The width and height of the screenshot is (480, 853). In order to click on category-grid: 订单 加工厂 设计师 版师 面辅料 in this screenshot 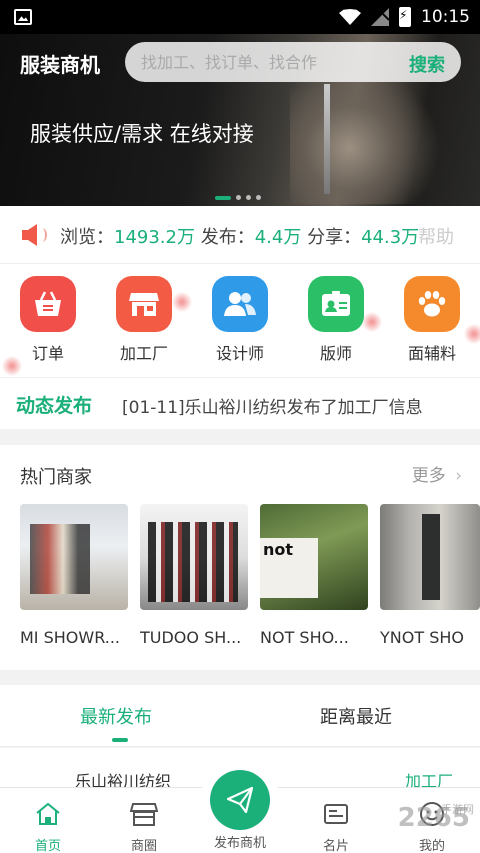, I will do `click(240, 320)`.